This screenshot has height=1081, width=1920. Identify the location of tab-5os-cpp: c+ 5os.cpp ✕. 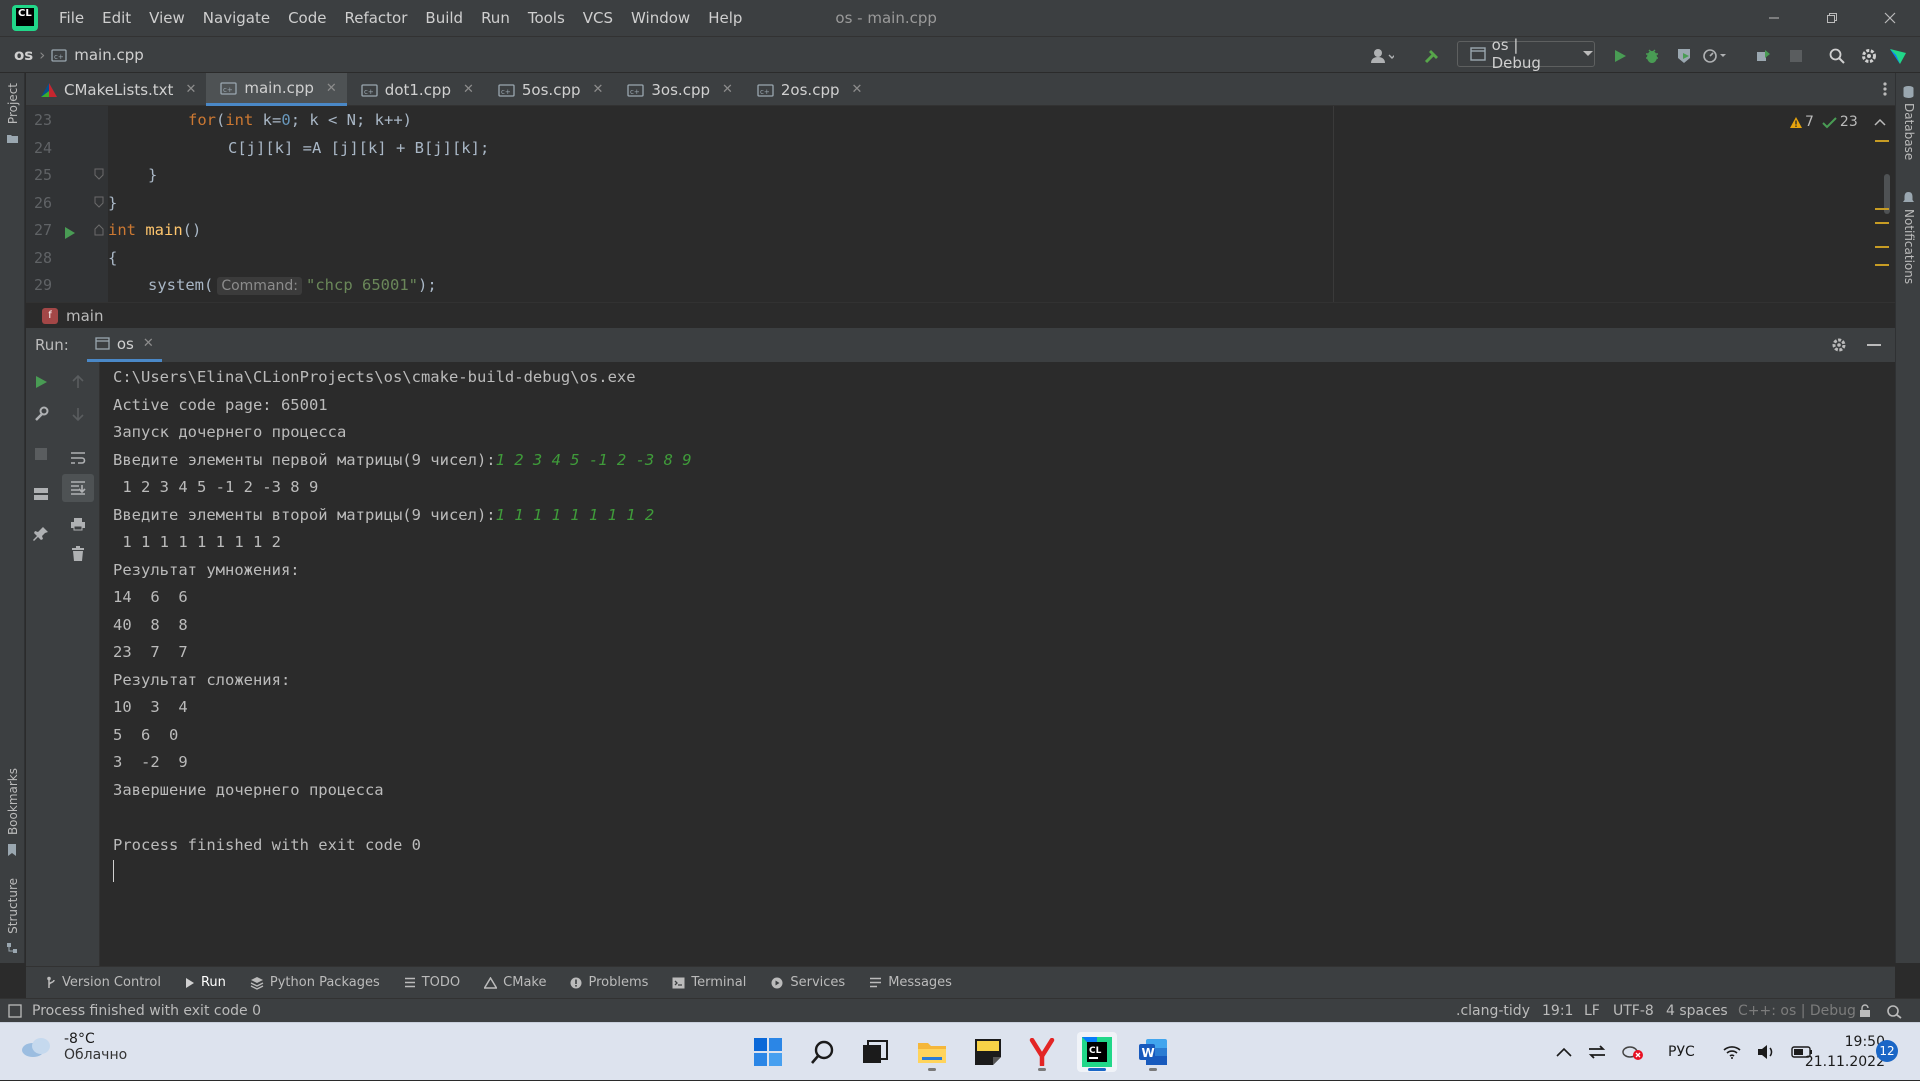
(549, 89).